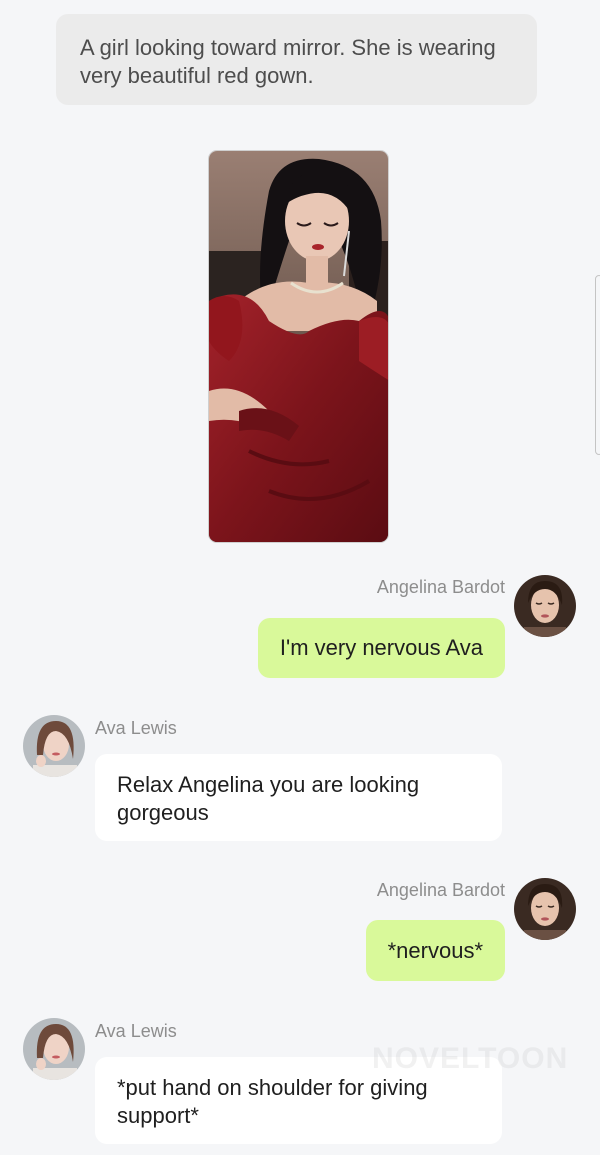 This screenshot has width=600, height=1155. What do you see at coordinates (470, 1058) in the screenshot?
I see `watermark-logo: NOVELTOON` at bounding box center [470, 1058].